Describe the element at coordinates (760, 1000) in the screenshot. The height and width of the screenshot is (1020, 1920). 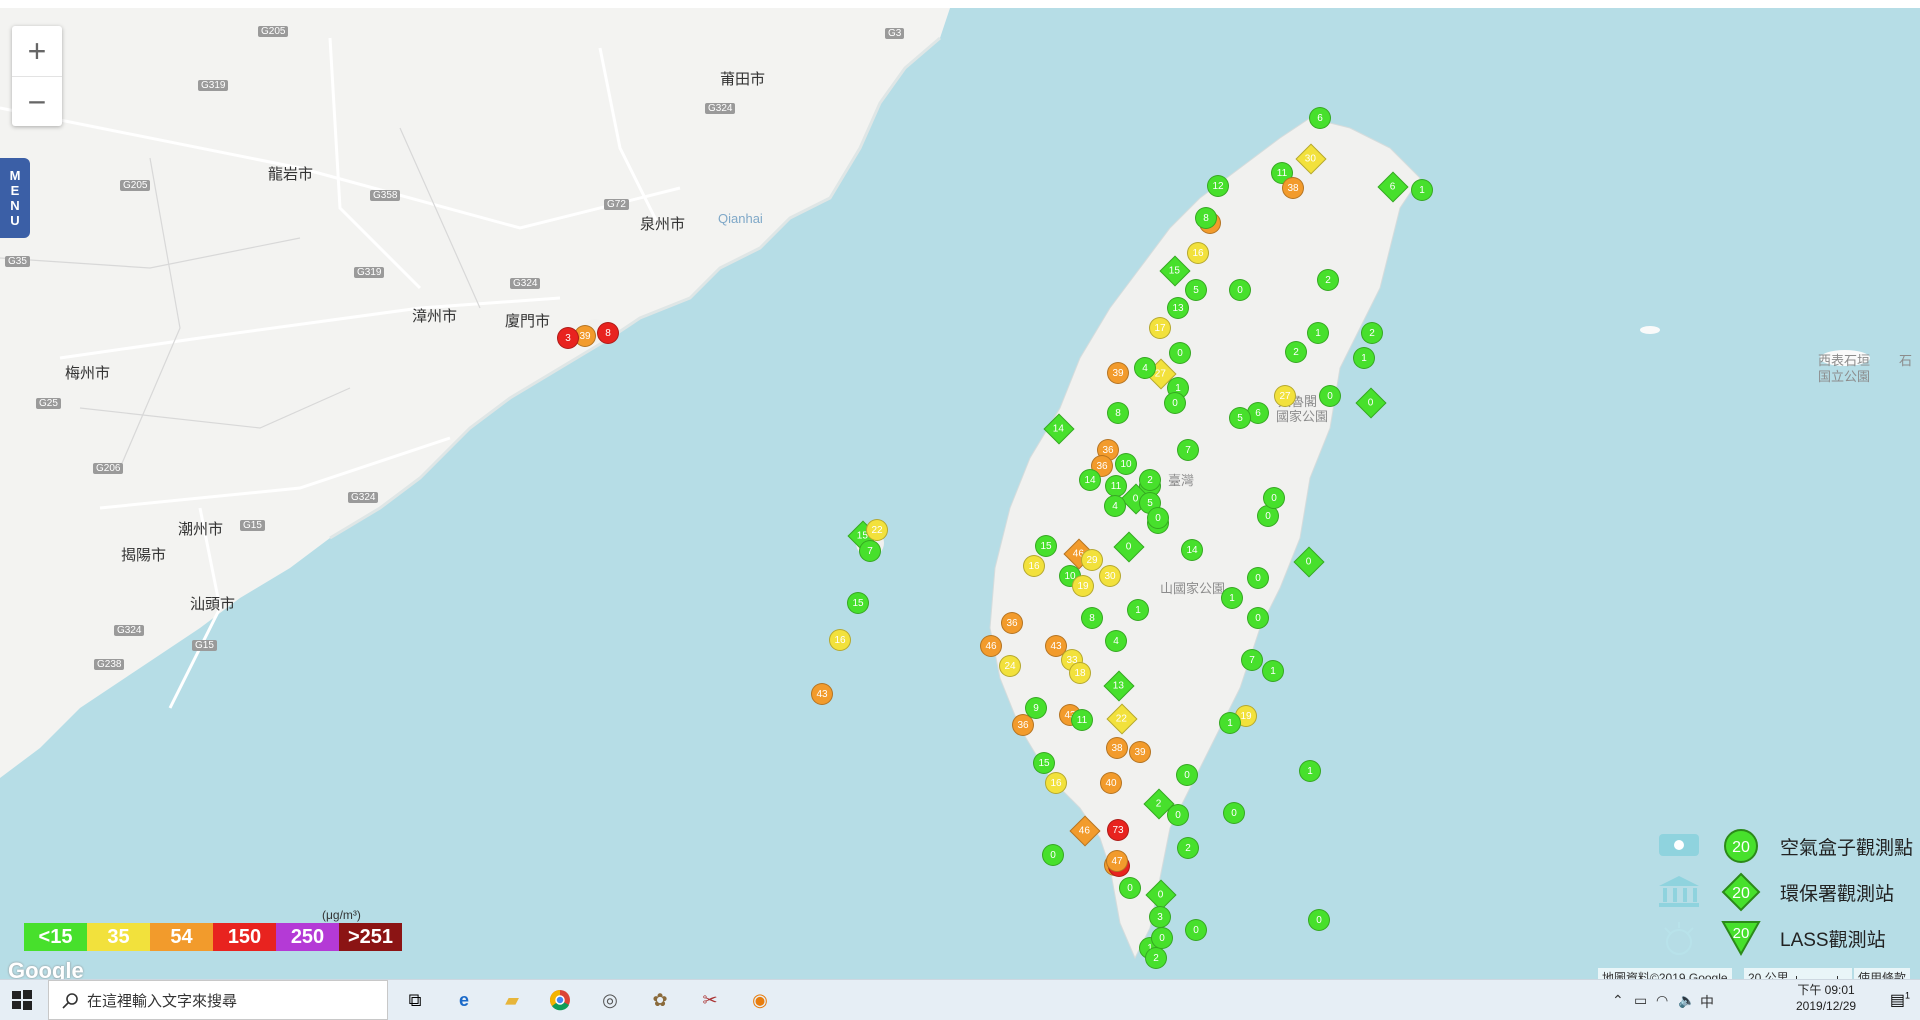
I see `blender-icon: ◉` at that location.